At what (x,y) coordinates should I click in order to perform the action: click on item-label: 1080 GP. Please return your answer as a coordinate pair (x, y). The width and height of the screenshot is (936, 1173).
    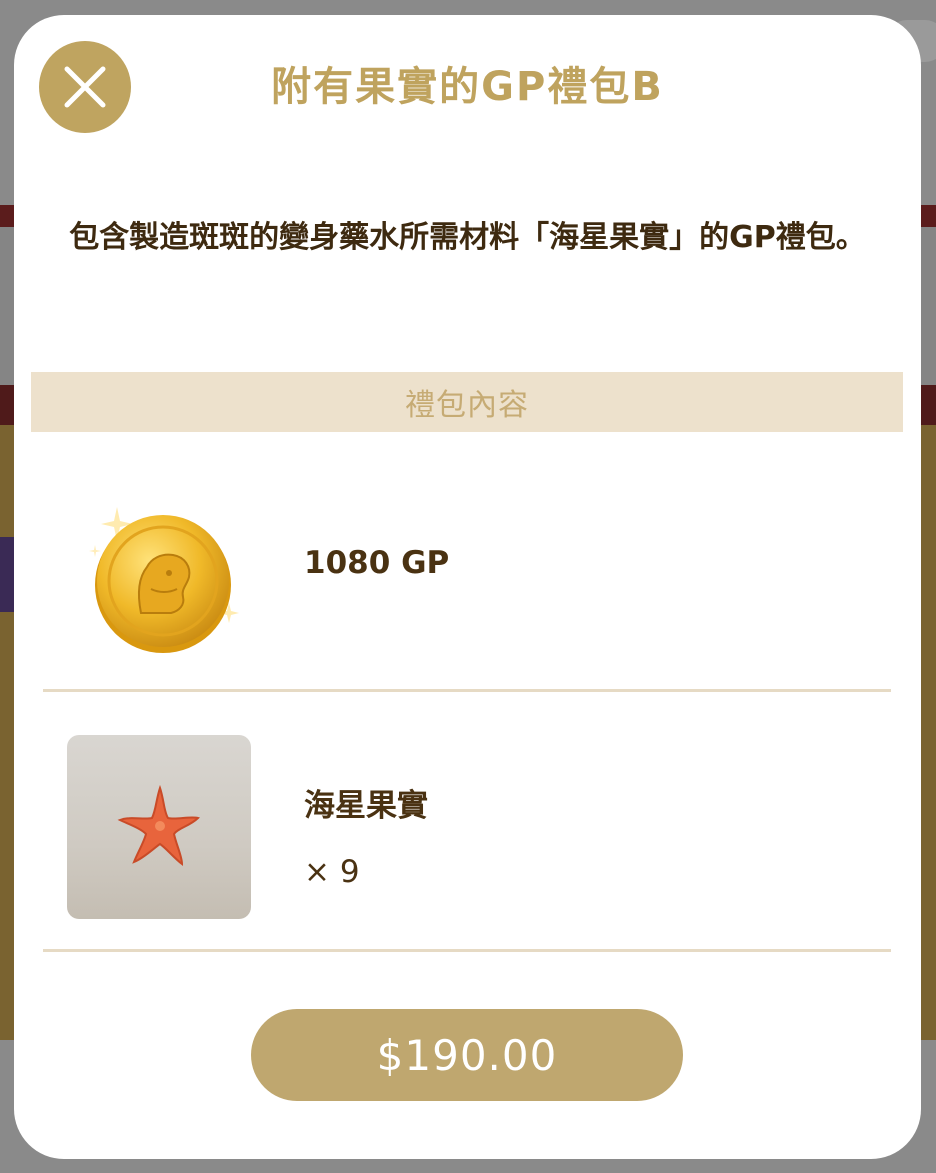
    Looking at the image, I should click on (377, 563).